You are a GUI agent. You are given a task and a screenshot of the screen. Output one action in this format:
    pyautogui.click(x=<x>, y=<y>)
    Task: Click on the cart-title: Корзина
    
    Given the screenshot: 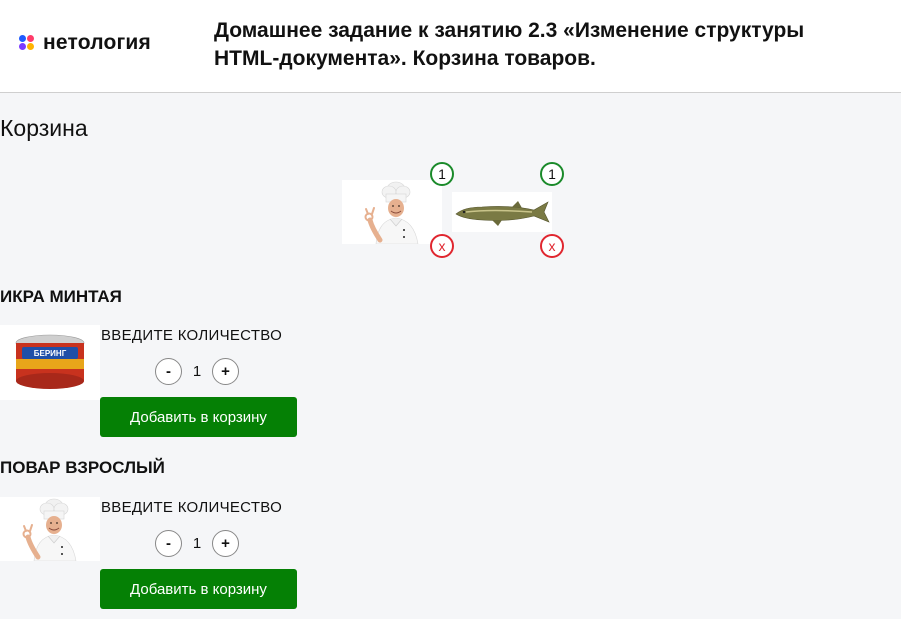 What is the action you would take?
    pyautogui.click(x=44, y=128)
    